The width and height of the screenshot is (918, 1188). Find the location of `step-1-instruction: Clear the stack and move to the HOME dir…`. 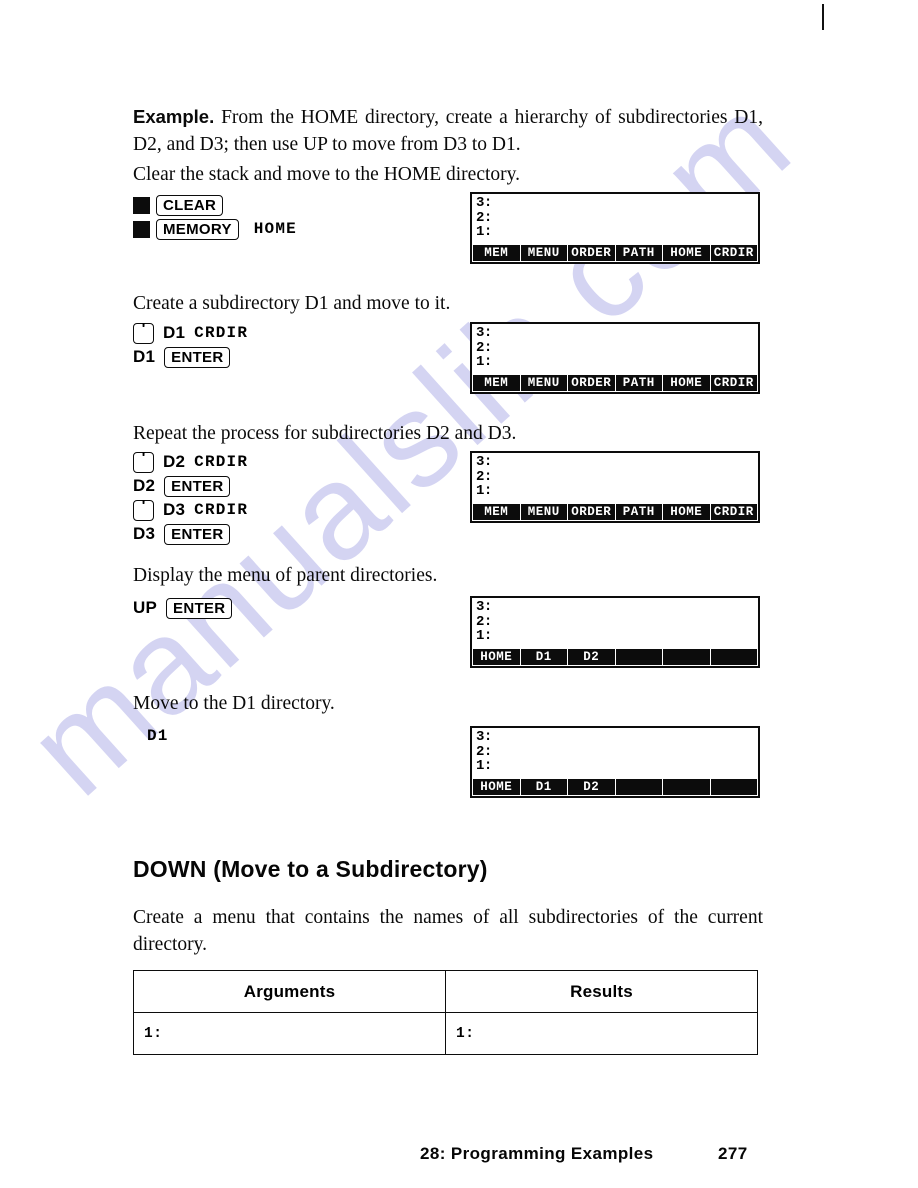

step-1-instruction: Clear the stack and move to the HOME dir… is located at coordinates (326, 174).